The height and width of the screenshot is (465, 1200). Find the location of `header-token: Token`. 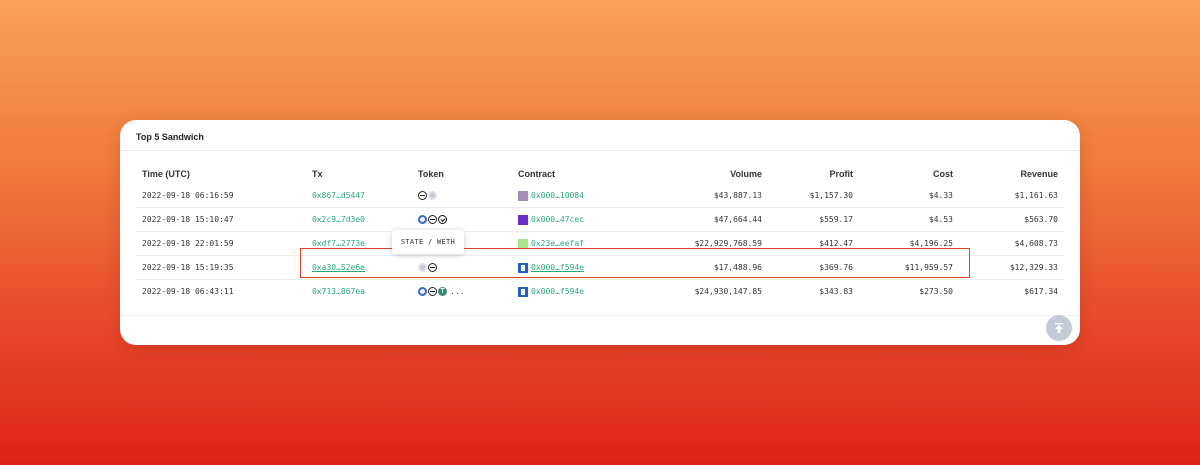

header-token: Token is located at coordinates (431, 174).